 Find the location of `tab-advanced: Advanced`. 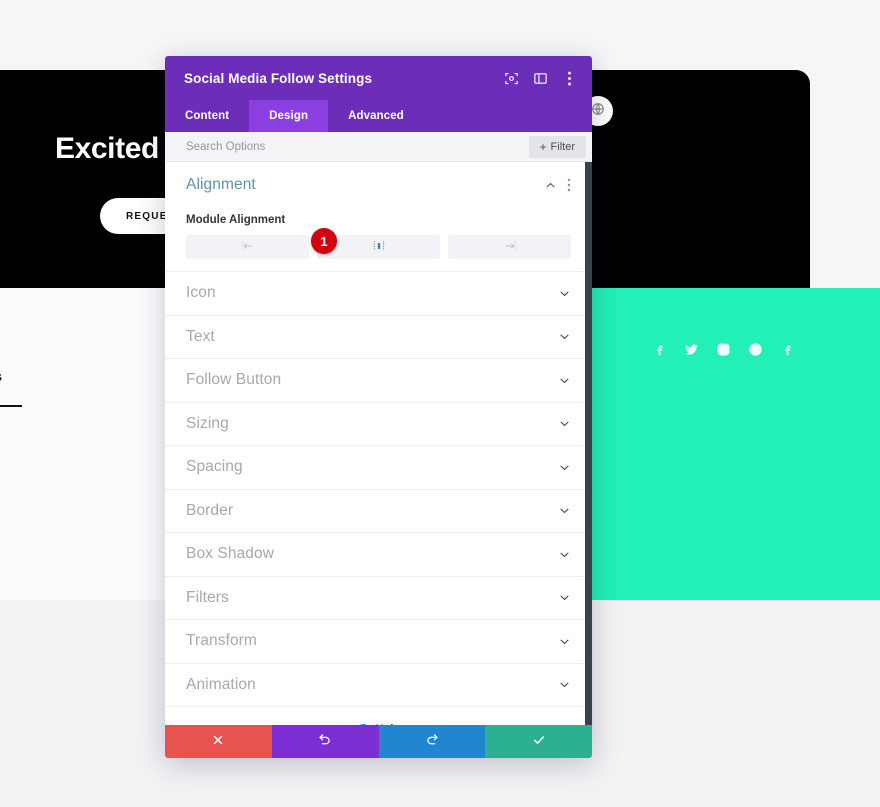

tab-advanced: Advanced is located at coordinates (376, 116).